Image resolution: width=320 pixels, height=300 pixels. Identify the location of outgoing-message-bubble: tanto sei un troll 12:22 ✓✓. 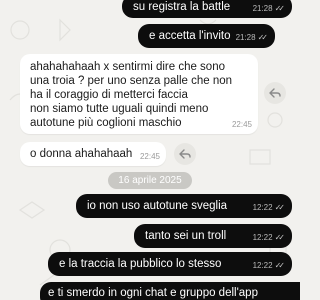
(213, 236).